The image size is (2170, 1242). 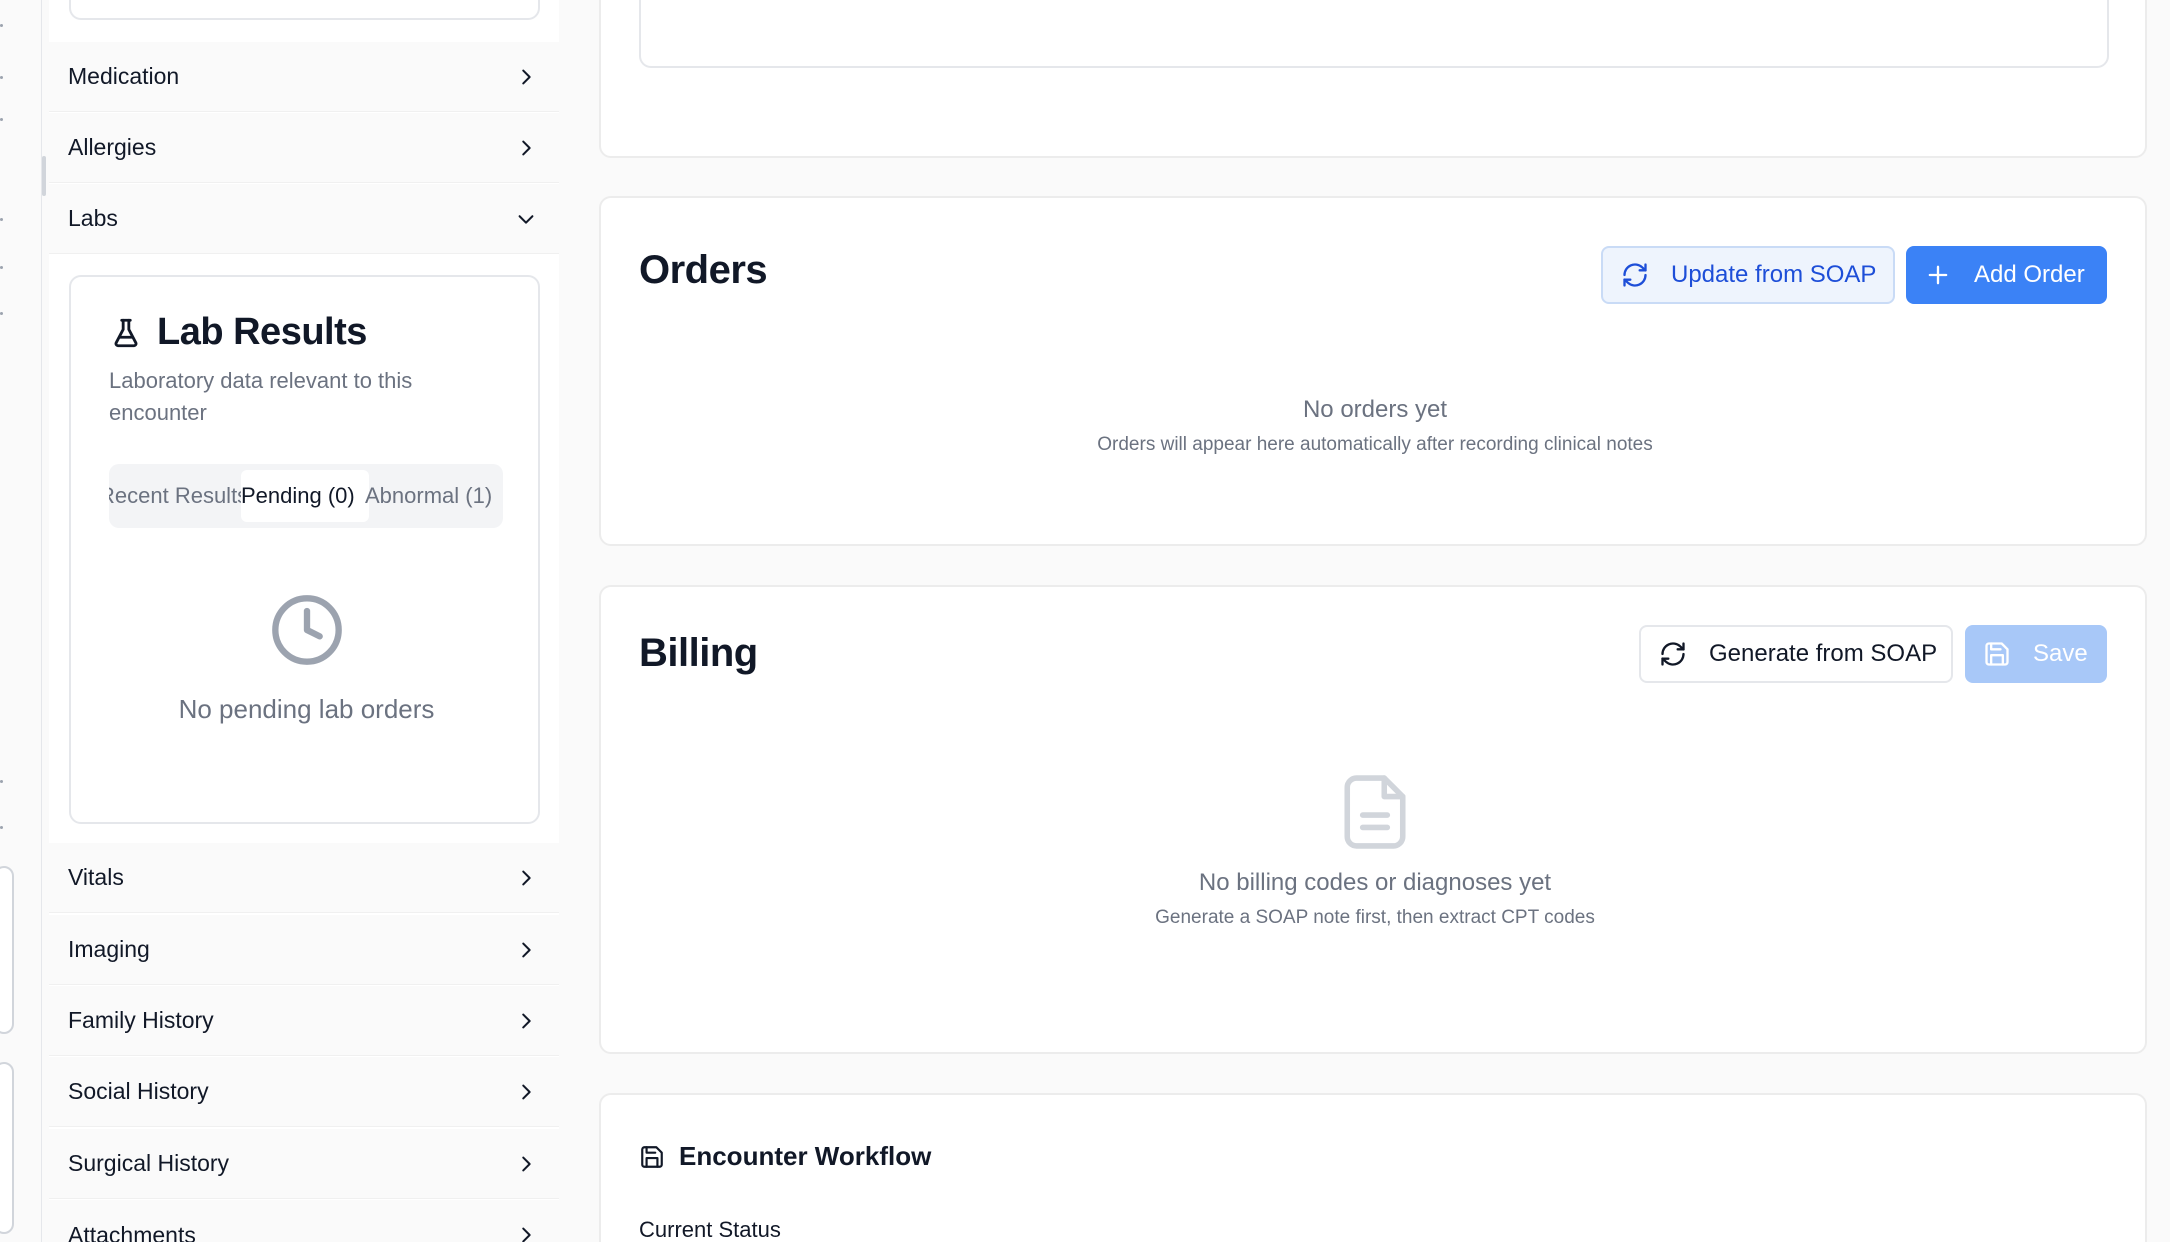 I want to click on clock-icon, so click(x=306, y=630).